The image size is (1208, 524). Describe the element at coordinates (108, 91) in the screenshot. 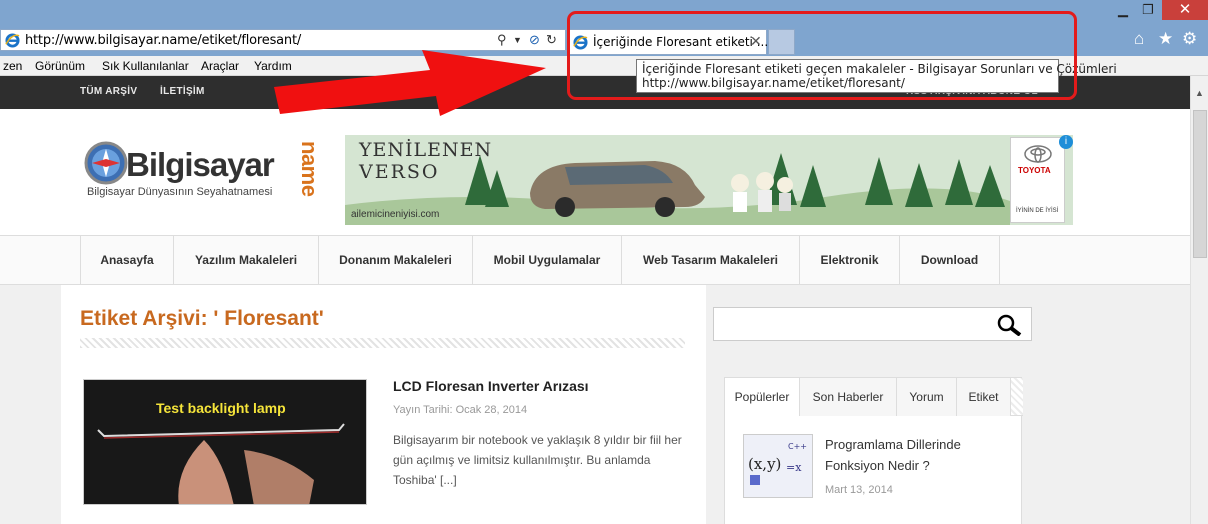

I see `topbar-link-archive: TÜM ARŞİV` at that location.